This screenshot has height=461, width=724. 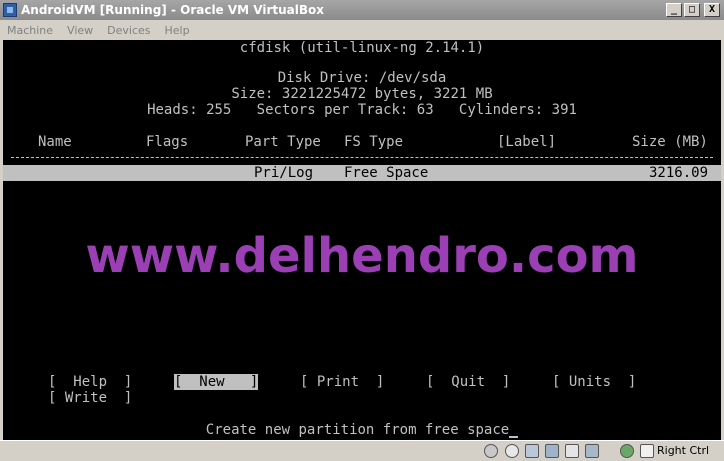 I want to click on virtualbox-icon, so click(x=10, y=10).